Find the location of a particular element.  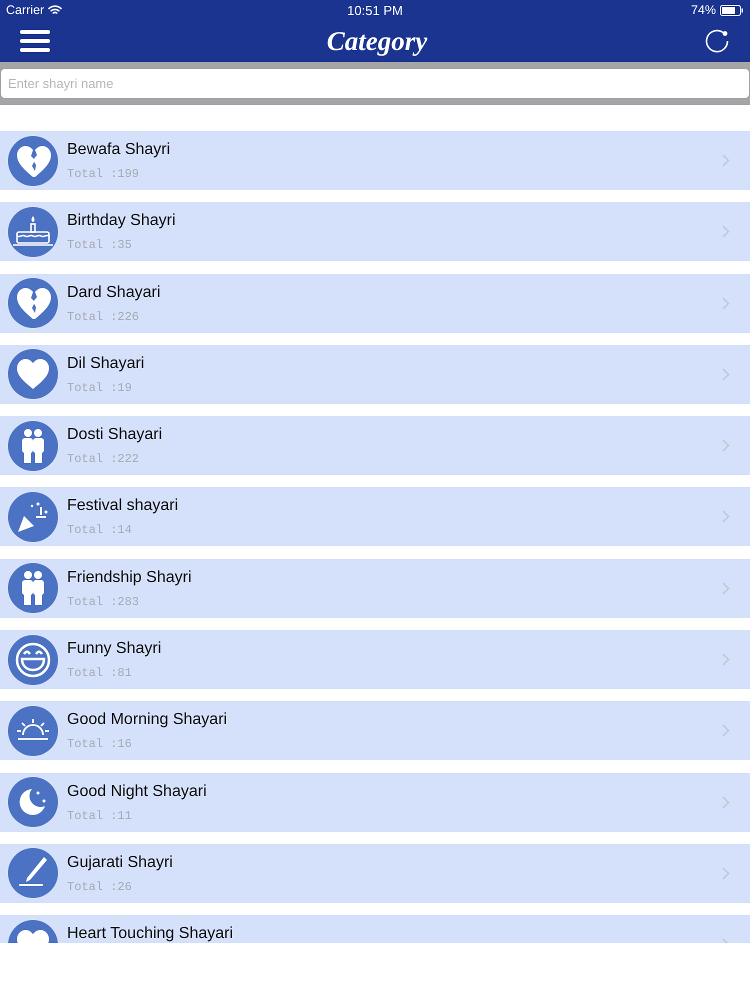

battery-percent: 74% is located at coordinates (703, 10).